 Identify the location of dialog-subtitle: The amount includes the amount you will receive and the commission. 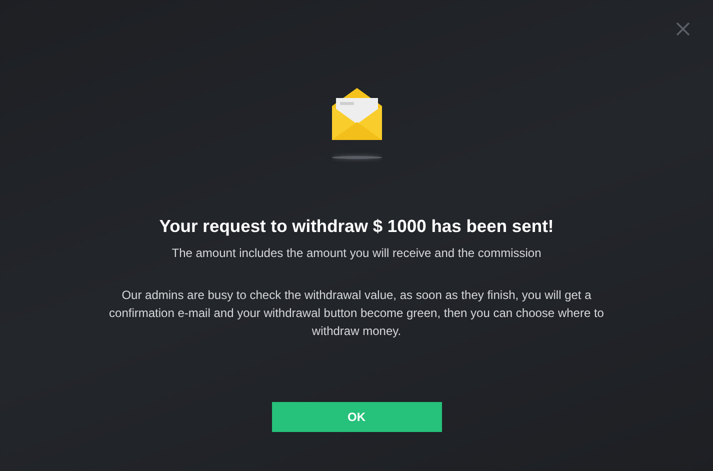
(357, 253).